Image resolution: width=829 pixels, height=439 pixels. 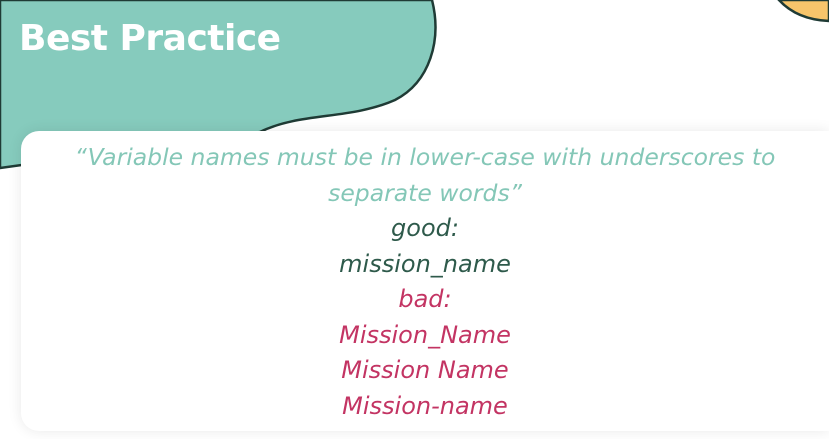 I want to click on bad-label: bad:, so click(x=425, y=299).